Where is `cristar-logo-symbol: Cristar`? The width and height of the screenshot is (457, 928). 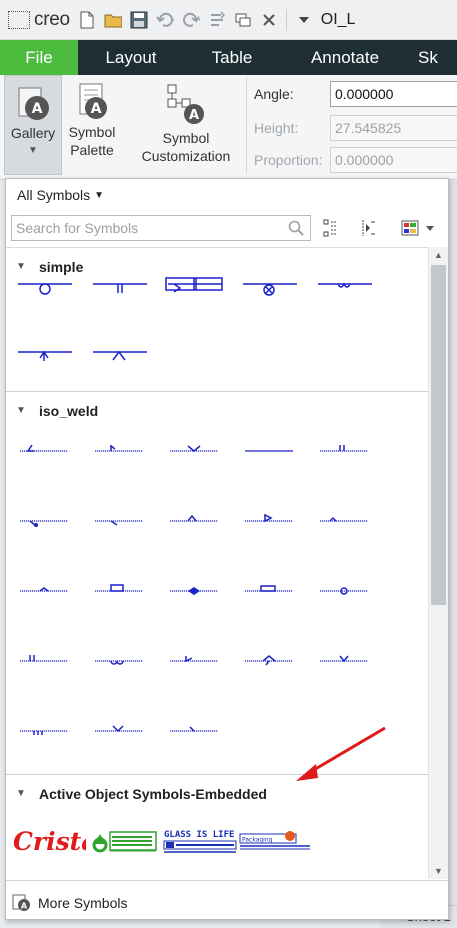 cristar-logo-symbol: Cristar is located at coordinates (62, 841).